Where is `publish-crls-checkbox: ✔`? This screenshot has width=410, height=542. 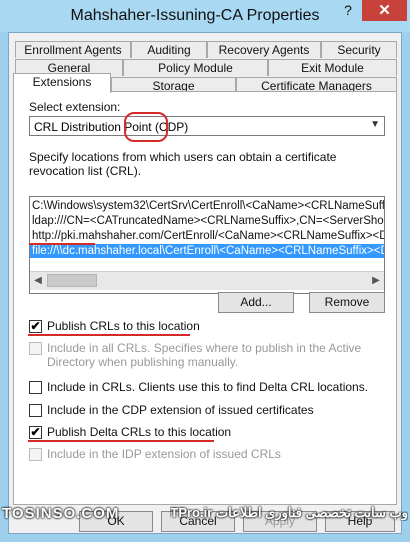 publish-crls-checkbox: ✔ is located at coordinates (35, 326).